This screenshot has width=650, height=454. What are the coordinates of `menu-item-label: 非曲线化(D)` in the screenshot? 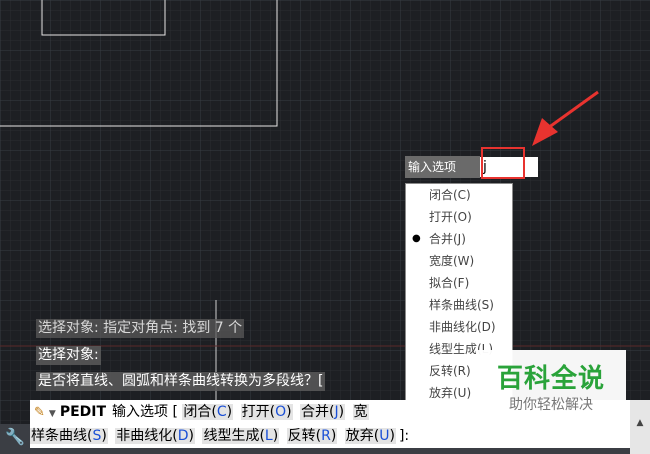 It's located at (462, 327).